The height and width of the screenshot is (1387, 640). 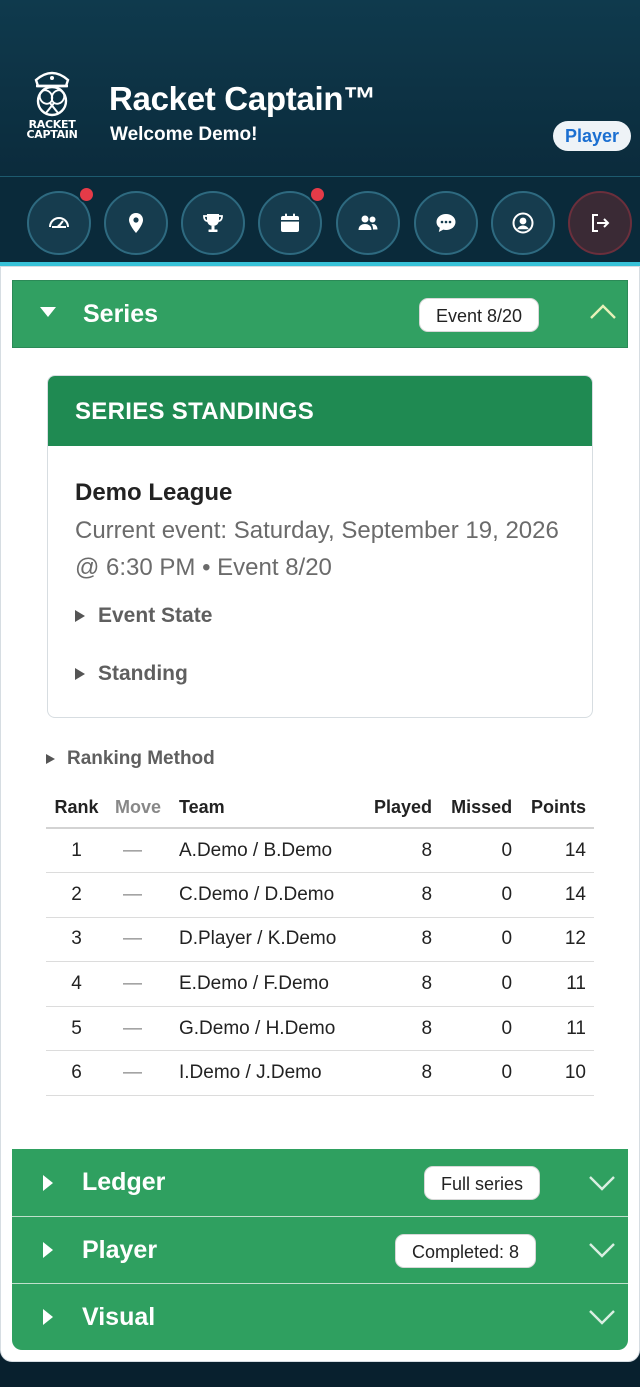 I want to click on rank-cell: 6, so click(x=76, y=1073).